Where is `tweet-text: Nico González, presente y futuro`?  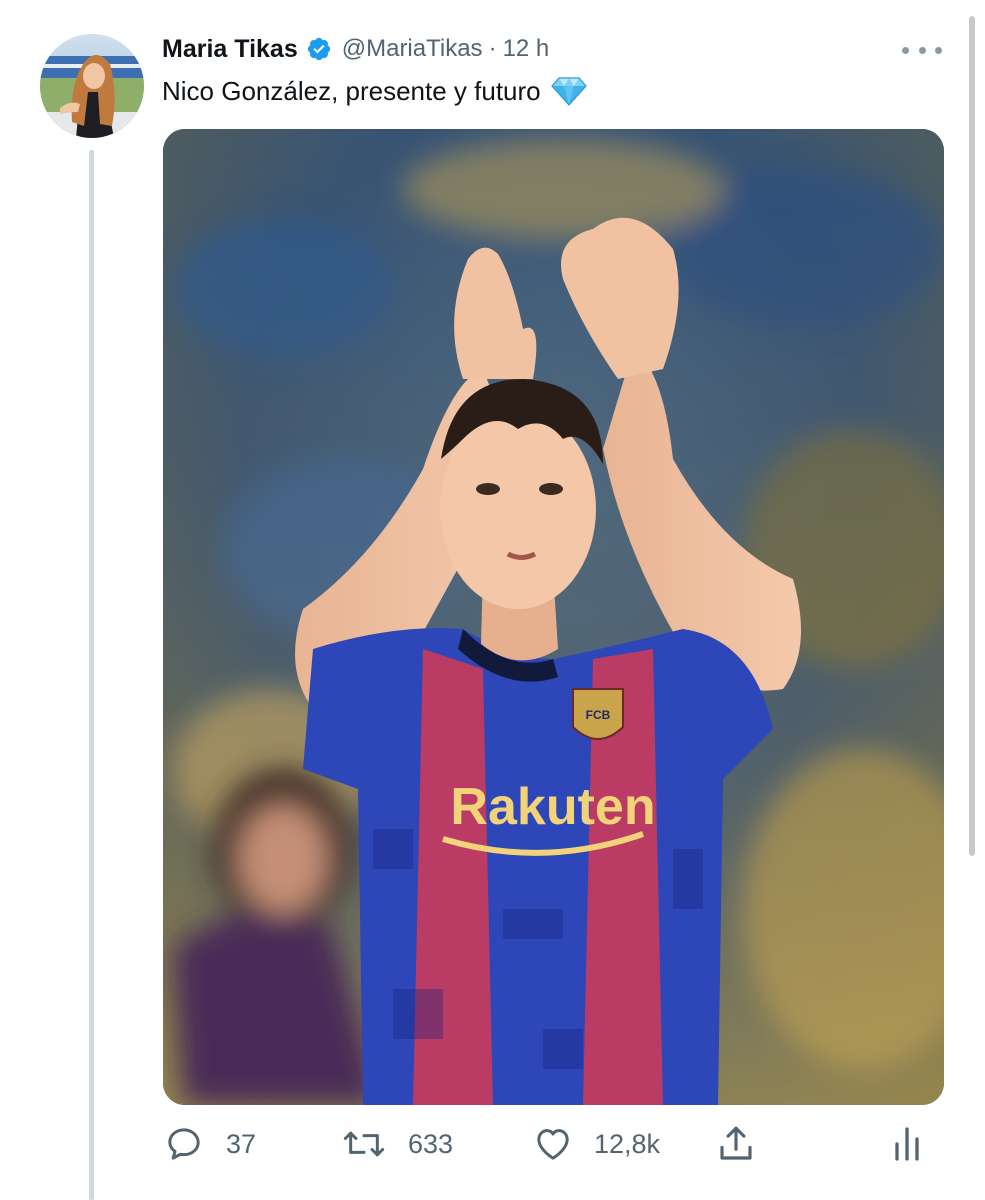 tweet-text: Nico González, presente y futuro is located at coordinates (374, 91).